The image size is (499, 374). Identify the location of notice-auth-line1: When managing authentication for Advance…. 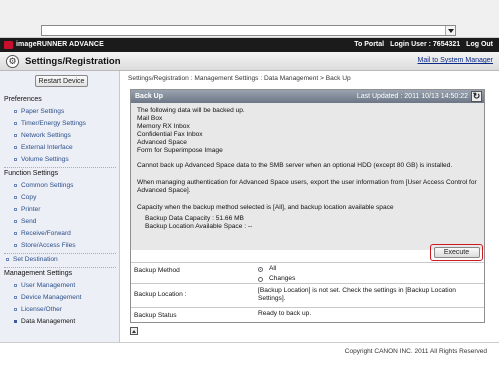
(307, 182).